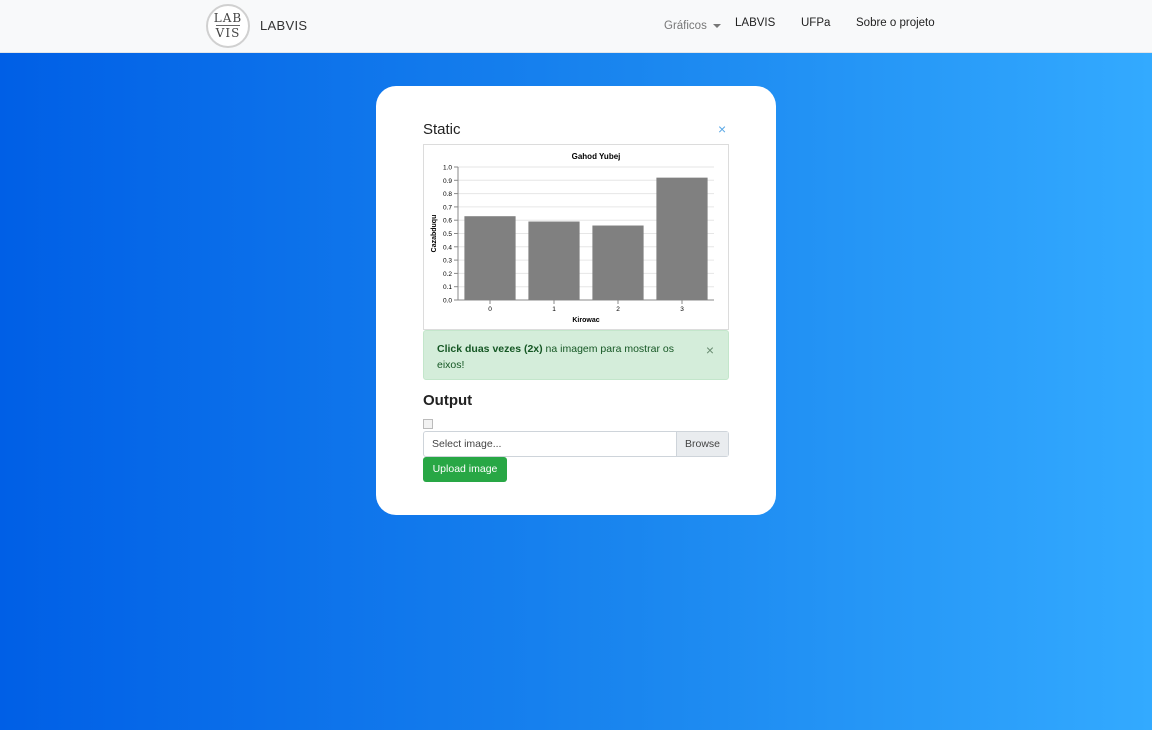 The height and width of the screenshot is (730, 1152). What do you see at coordinates (465, 469) in the screenshot?
I see `upload-image-button: Upload image` at bounding box center [465, 469].